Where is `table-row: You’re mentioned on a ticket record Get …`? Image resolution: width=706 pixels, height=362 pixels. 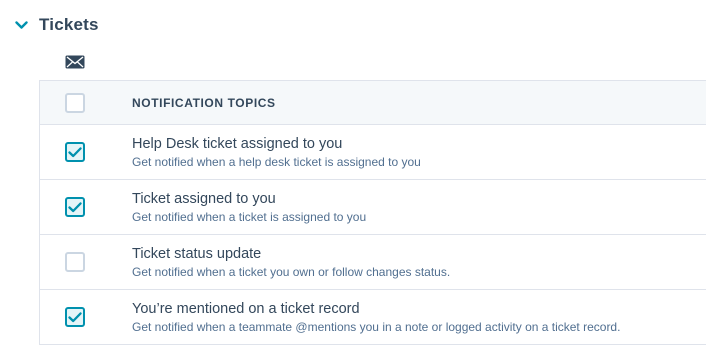 table-row: You’re mentioned on a ticket record Get … is located at coordinates (373, 317).